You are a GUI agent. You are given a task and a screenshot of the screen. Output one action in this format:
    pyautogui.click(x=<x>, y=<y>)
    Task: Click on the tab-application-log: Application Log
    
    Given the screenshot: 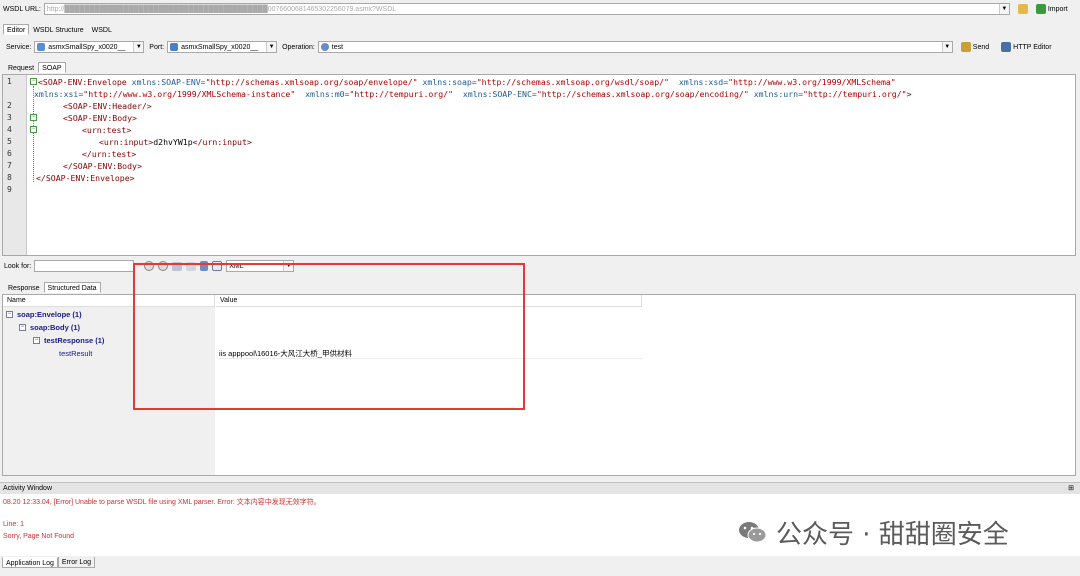 What is the action you would take?
    pyautogui.click(x=30, y=562)
    